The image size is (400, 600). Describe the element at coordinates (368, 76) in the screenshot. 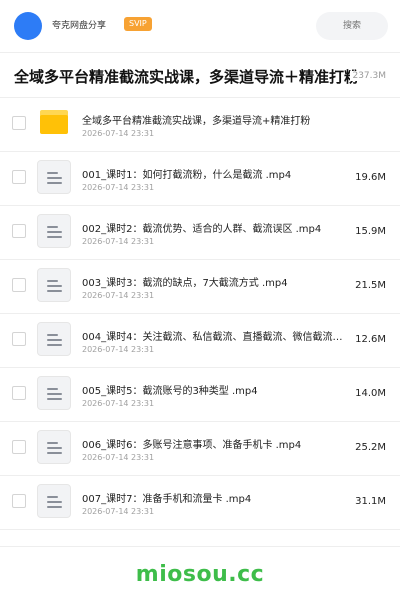

I see `total-size: 237.3M` at that location.